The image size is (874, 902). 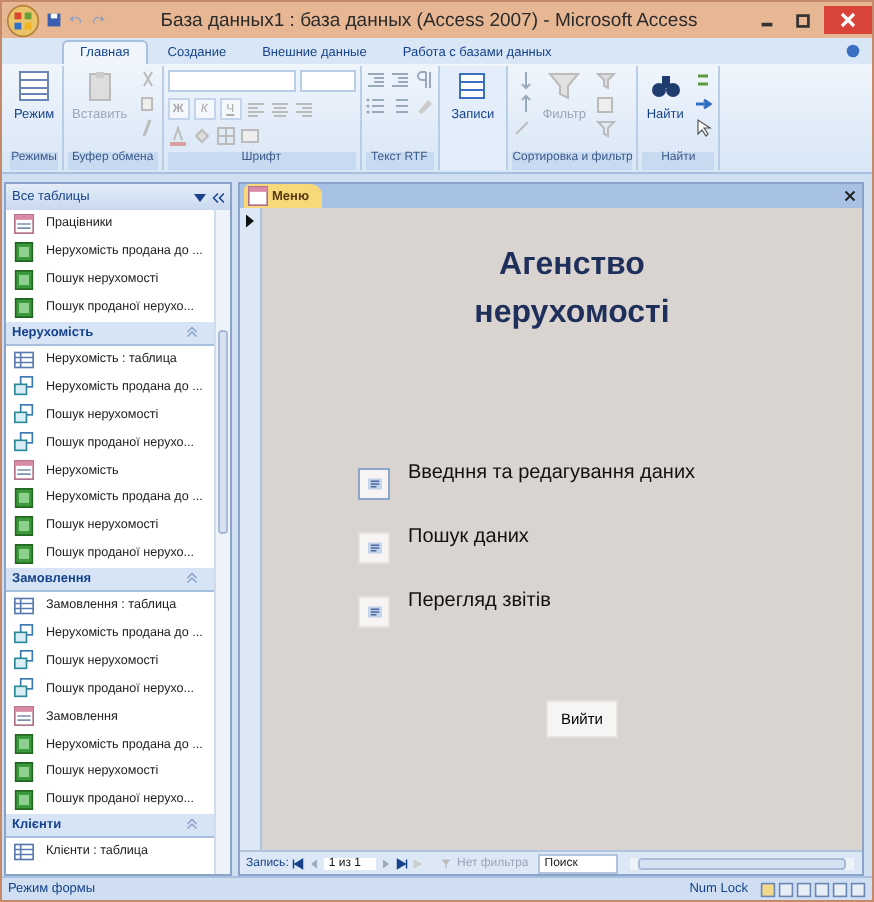 What do you see at coordinates (375, 106) in the screenshot?
I see `bullets-icon` at bounding box center [375, 106].